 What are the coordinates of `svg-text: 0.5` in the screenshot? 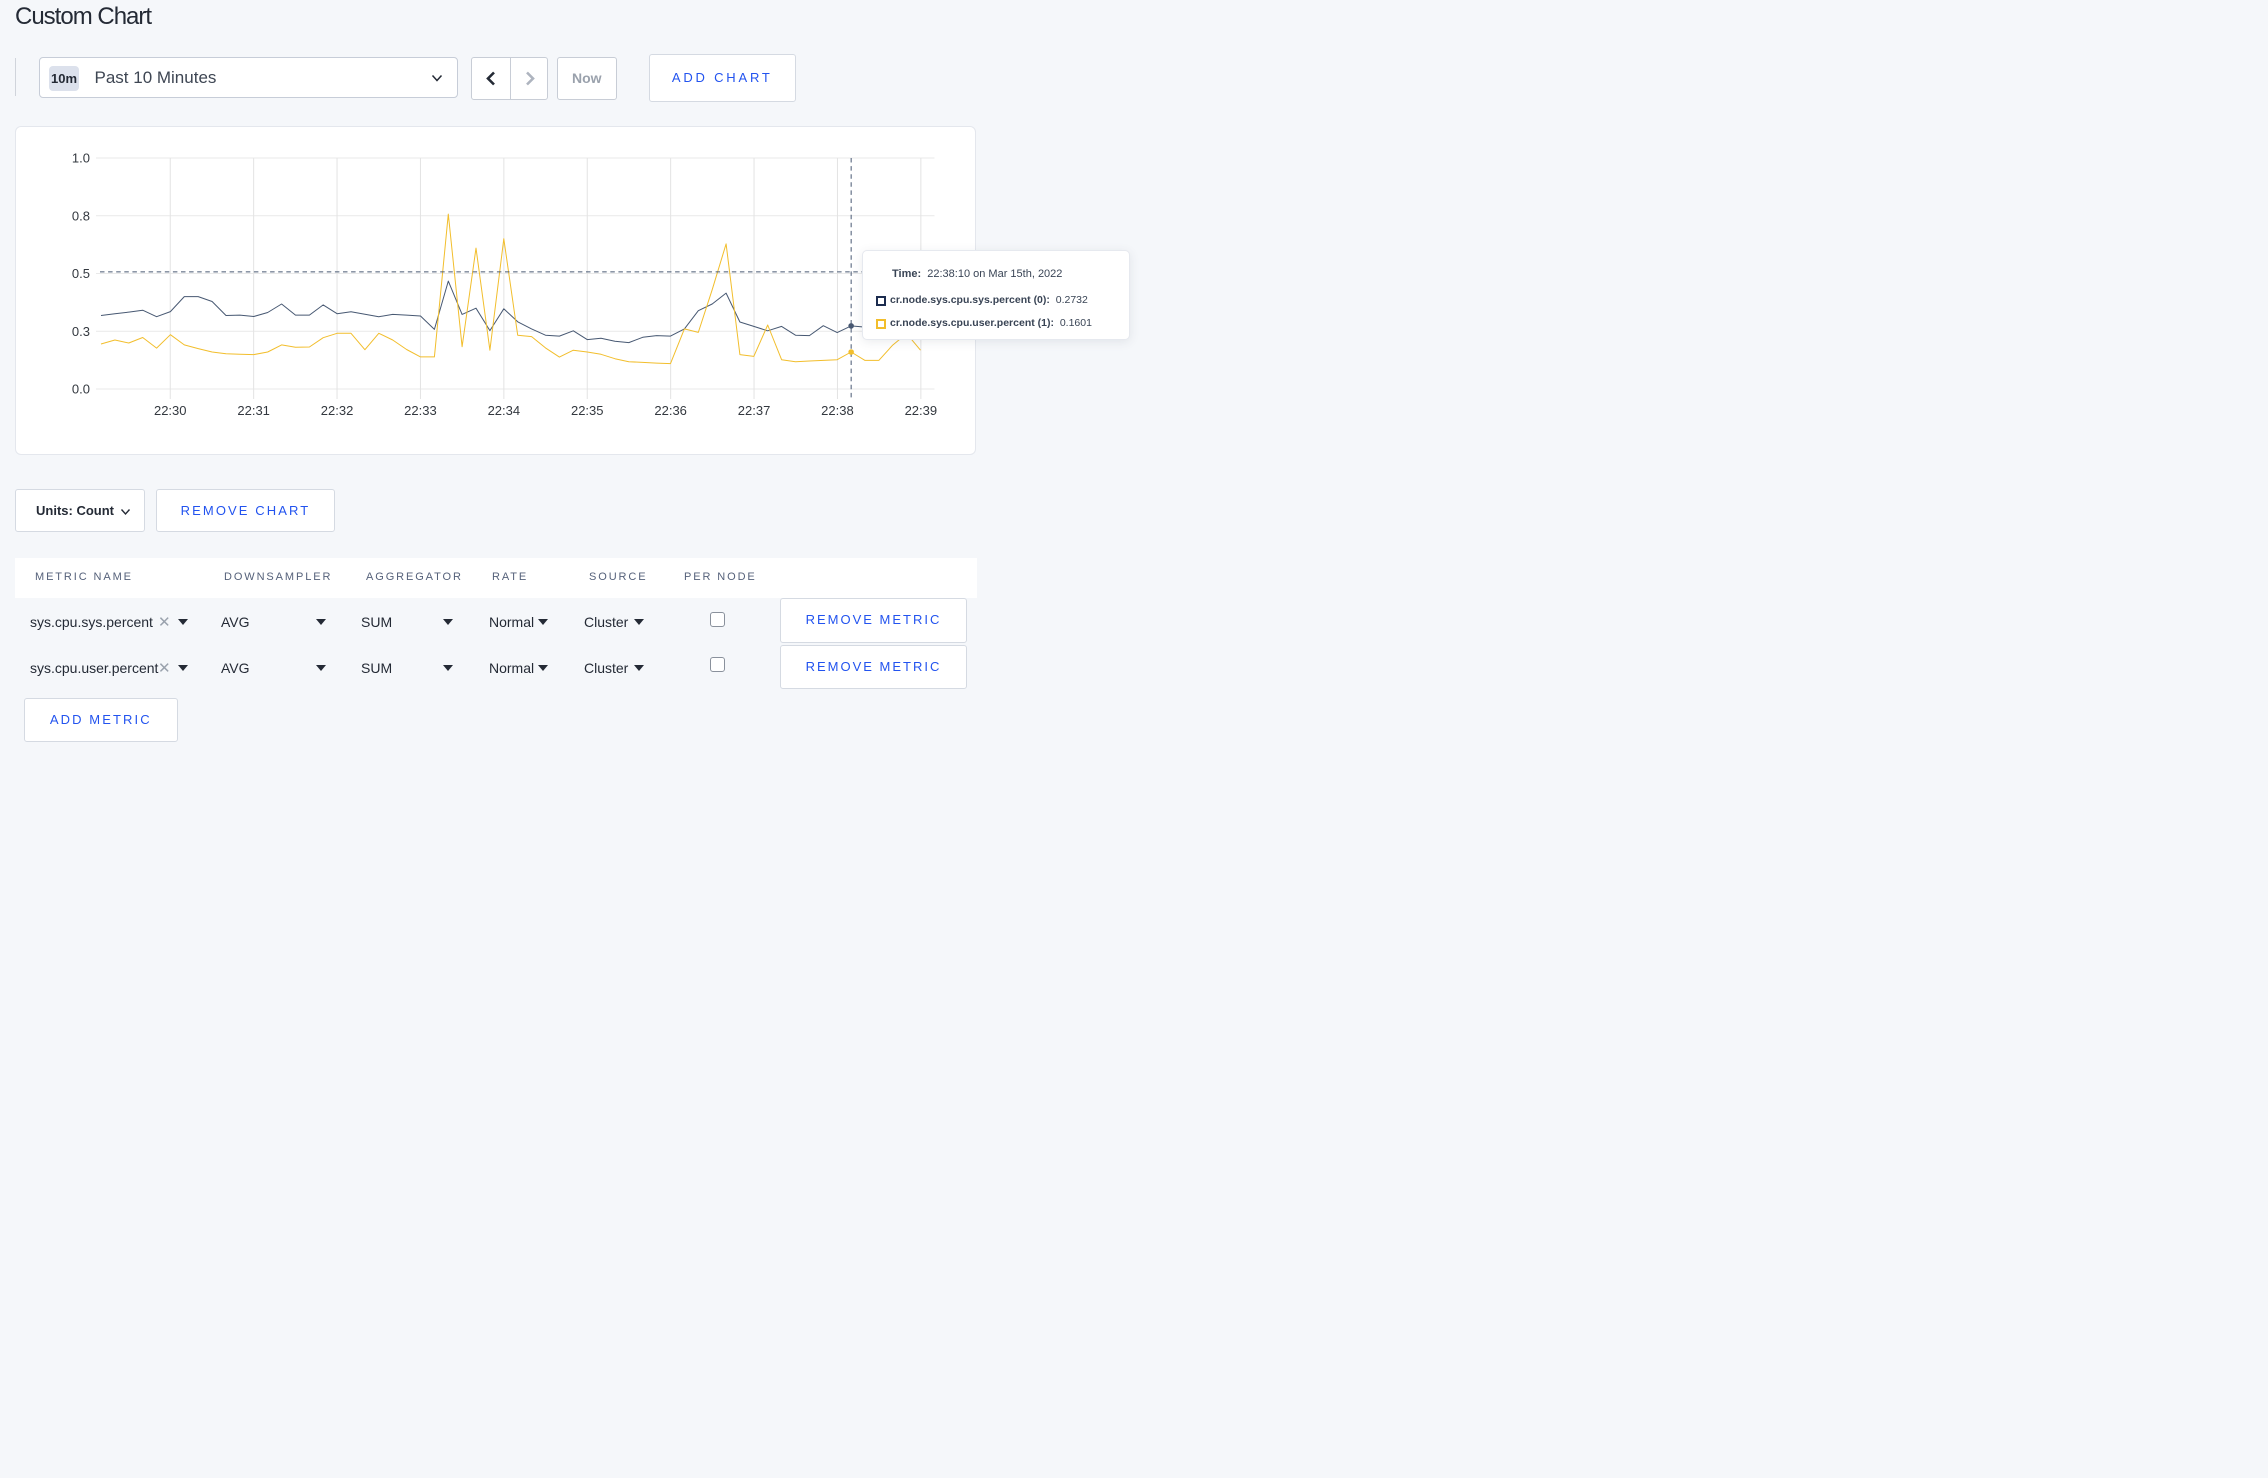 It's located at (81, 273).